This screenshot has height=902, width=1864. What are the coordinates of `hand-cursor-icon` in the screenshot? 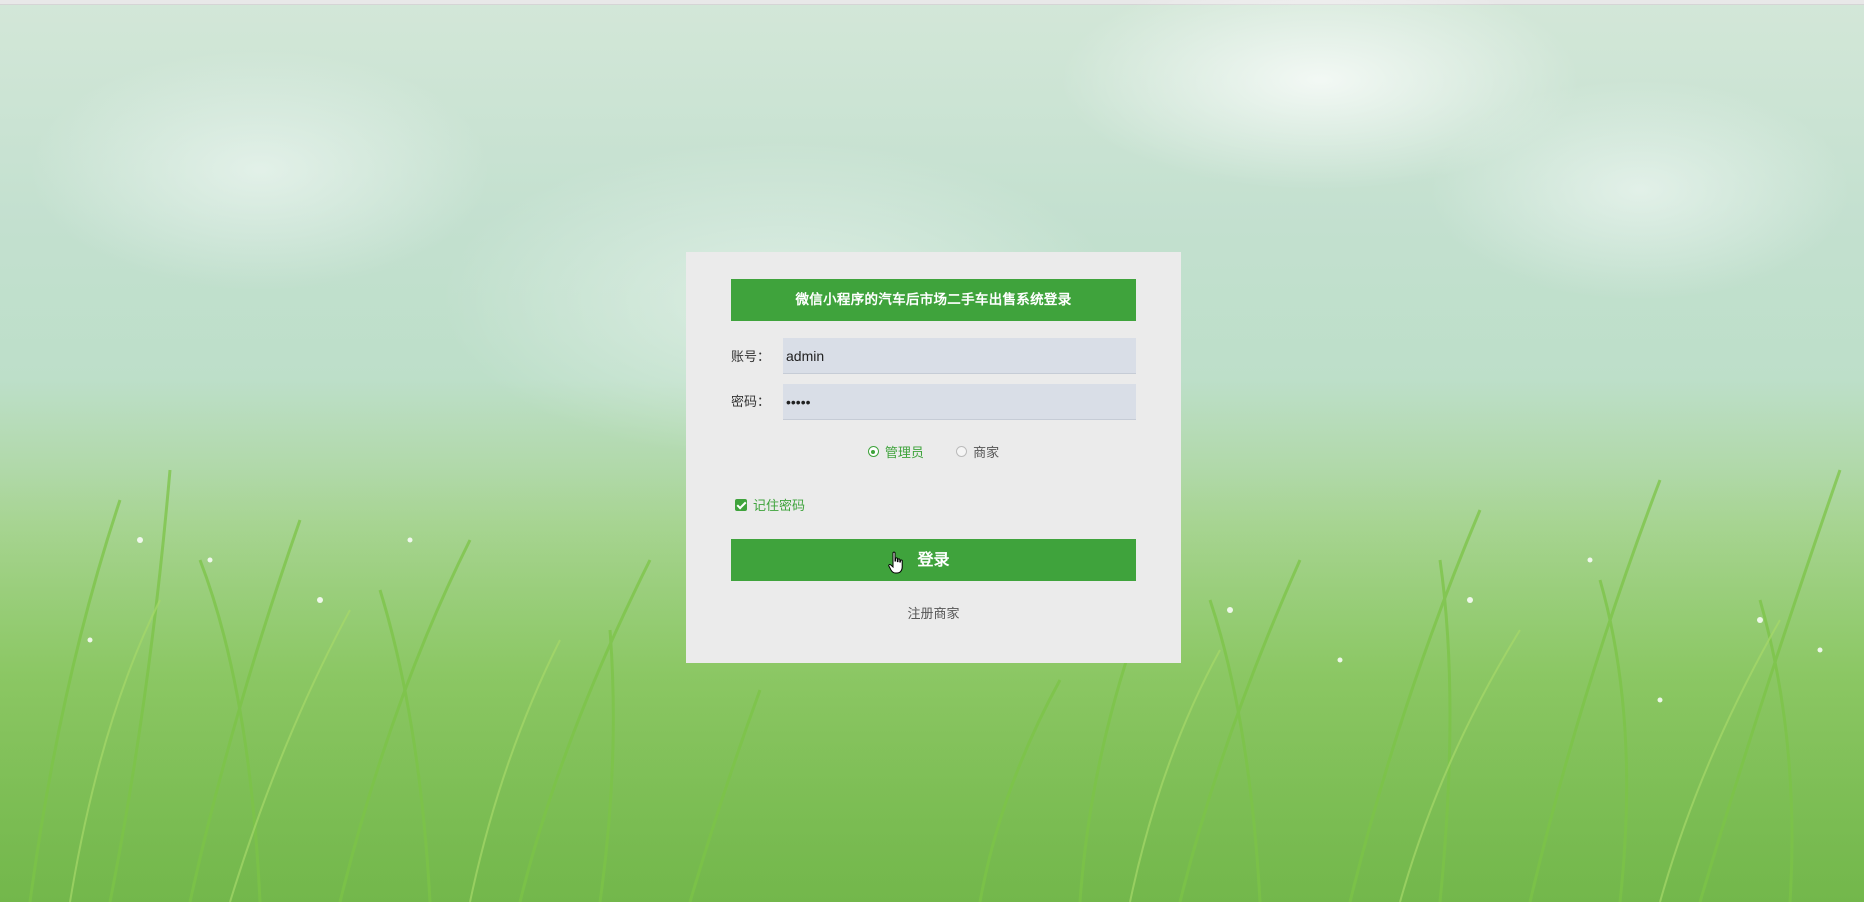 It's located at (895, 562).